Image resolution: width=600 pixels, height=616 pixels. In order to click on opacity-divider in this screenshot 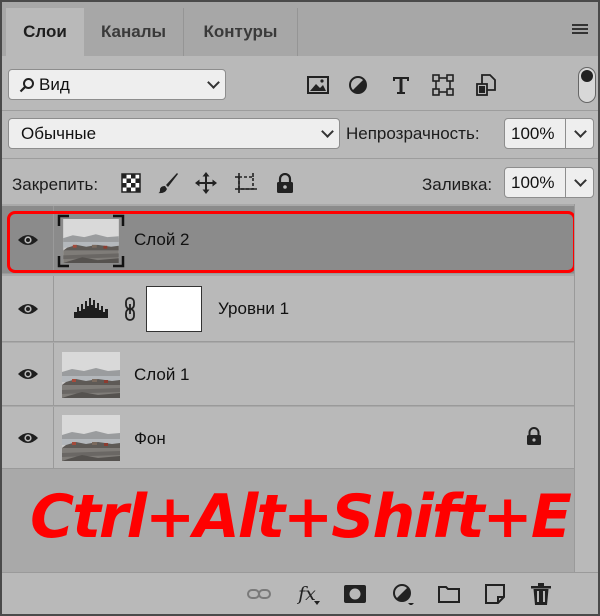, I will do `click(565, 133)`.